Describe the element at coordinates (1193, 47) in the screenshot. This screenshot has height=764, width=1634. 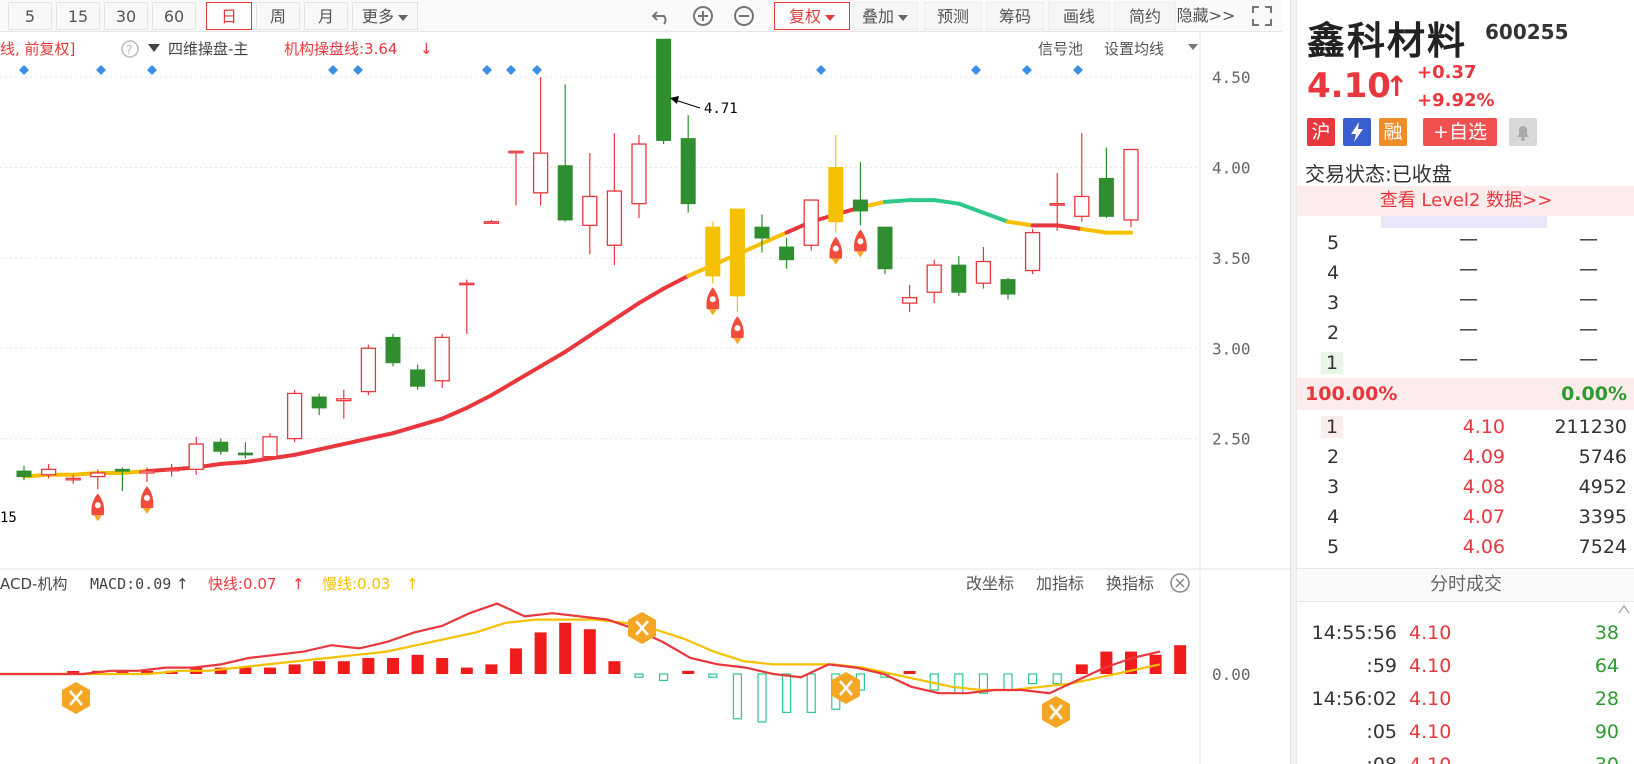
I see `set-ma-caret-icon` at that location.